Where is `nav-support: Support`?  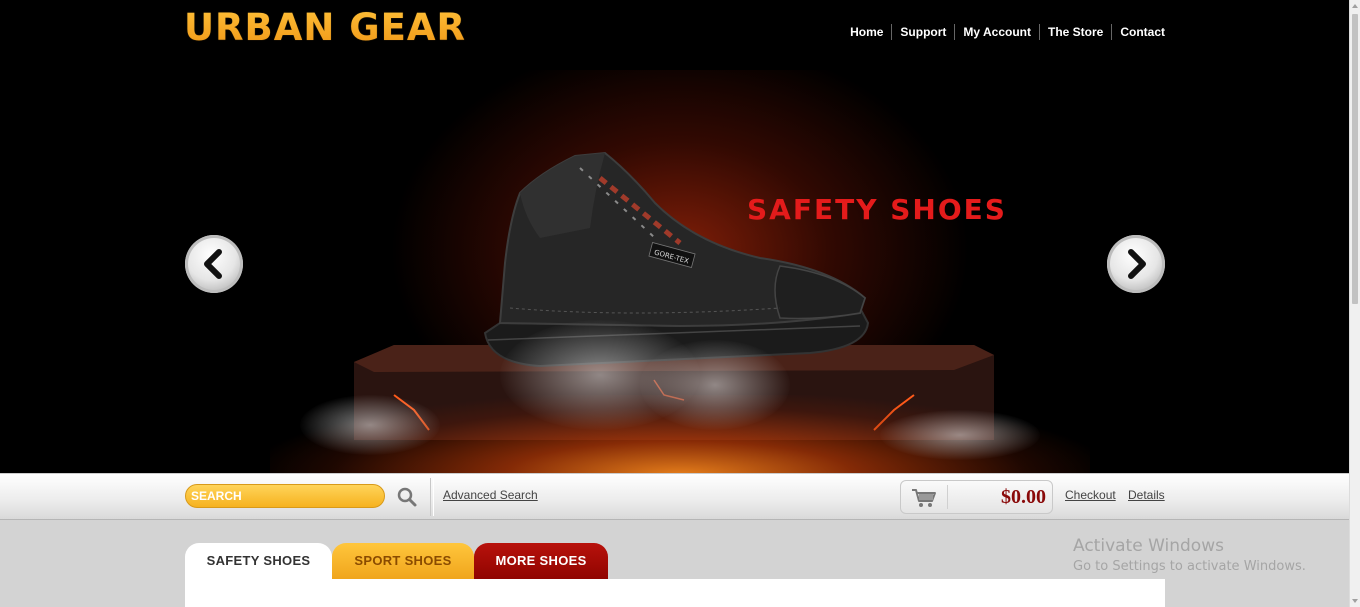
nav-support: Support is located at coordinates (922, 32).